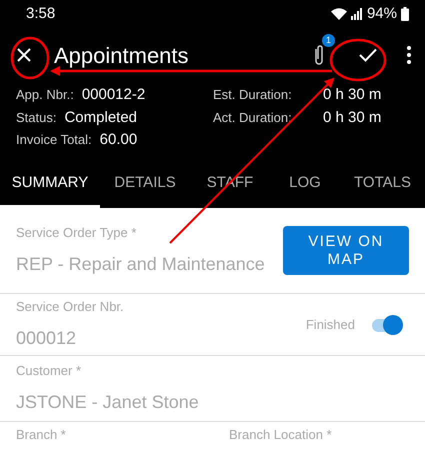 The image size is (425, 456). I want to click on field-label: Service Order Nbr., so click(70, 307).